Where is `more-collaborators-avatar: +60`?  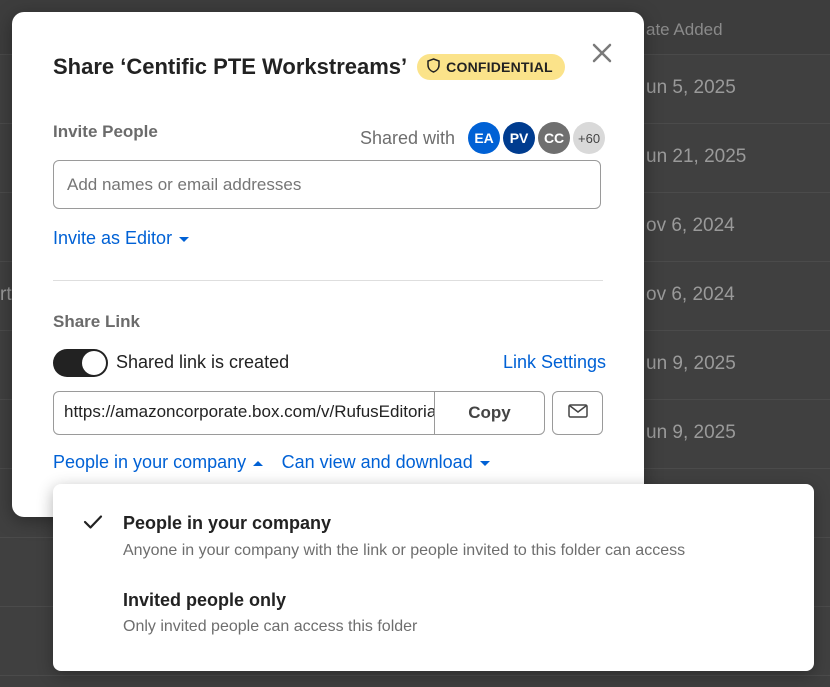
more-collaborators-avatar: +60 is located at coordinates (589, 138).